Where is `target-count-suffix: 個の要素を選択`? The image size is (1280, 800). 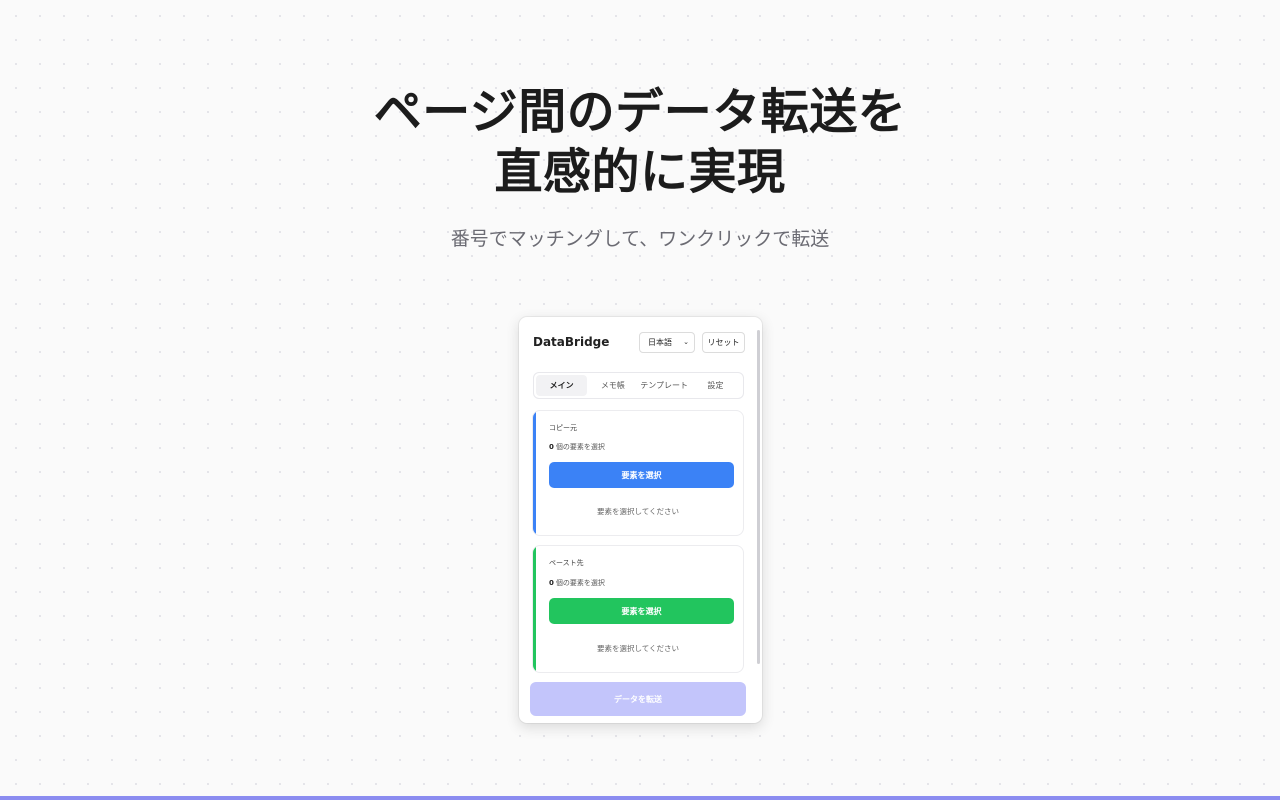 target-count-suffix: 個の要素を選択 is located at coordinates (580, 583).